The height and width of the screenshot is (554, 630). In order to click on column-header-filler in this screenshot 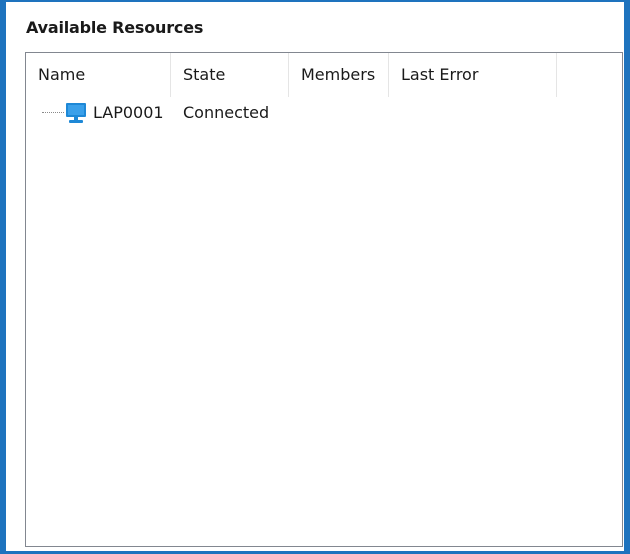, I will do `click(589, 75)`.